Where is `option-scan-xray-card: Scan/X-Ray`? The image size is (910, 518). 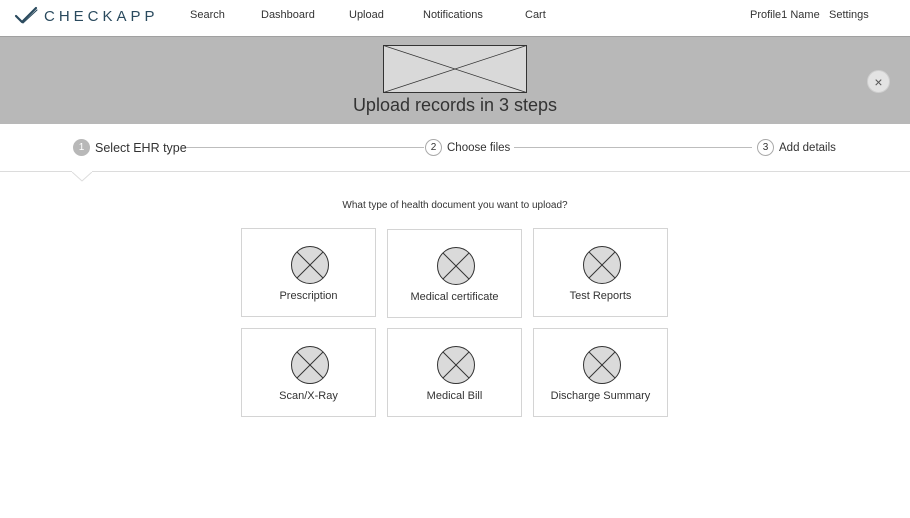
option-scan-xray-card: Scan/X-Ray is located at coordinates (308, 372).